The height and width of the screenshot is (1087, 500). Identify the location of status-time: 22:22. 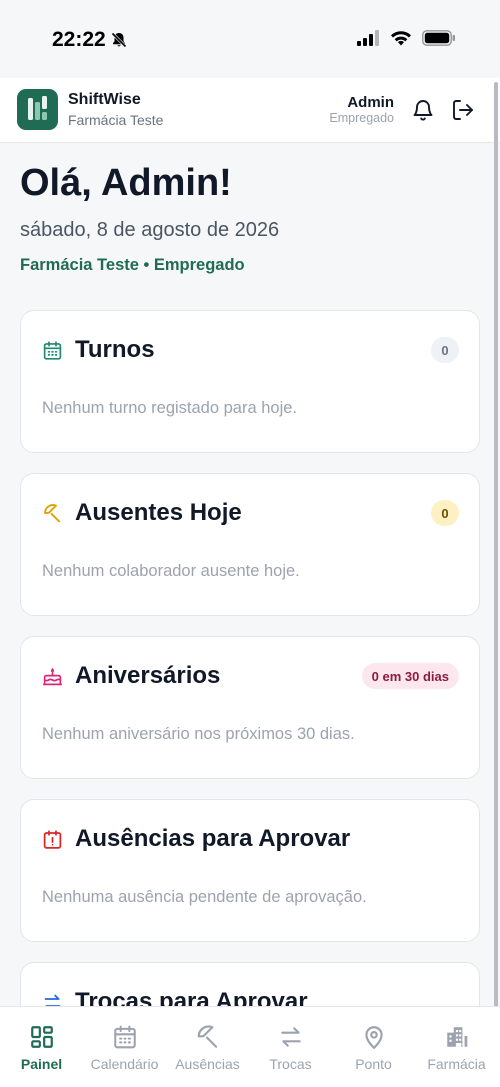
(90, 40).